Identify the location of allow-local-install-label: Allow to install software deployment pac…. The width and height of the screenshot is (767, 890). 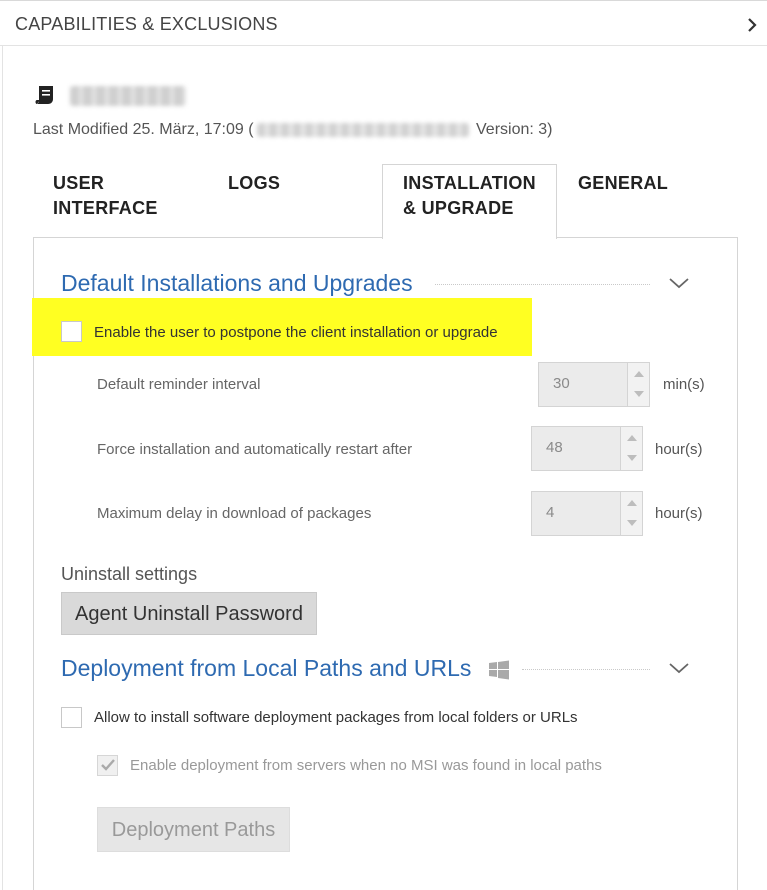
(336, 717).